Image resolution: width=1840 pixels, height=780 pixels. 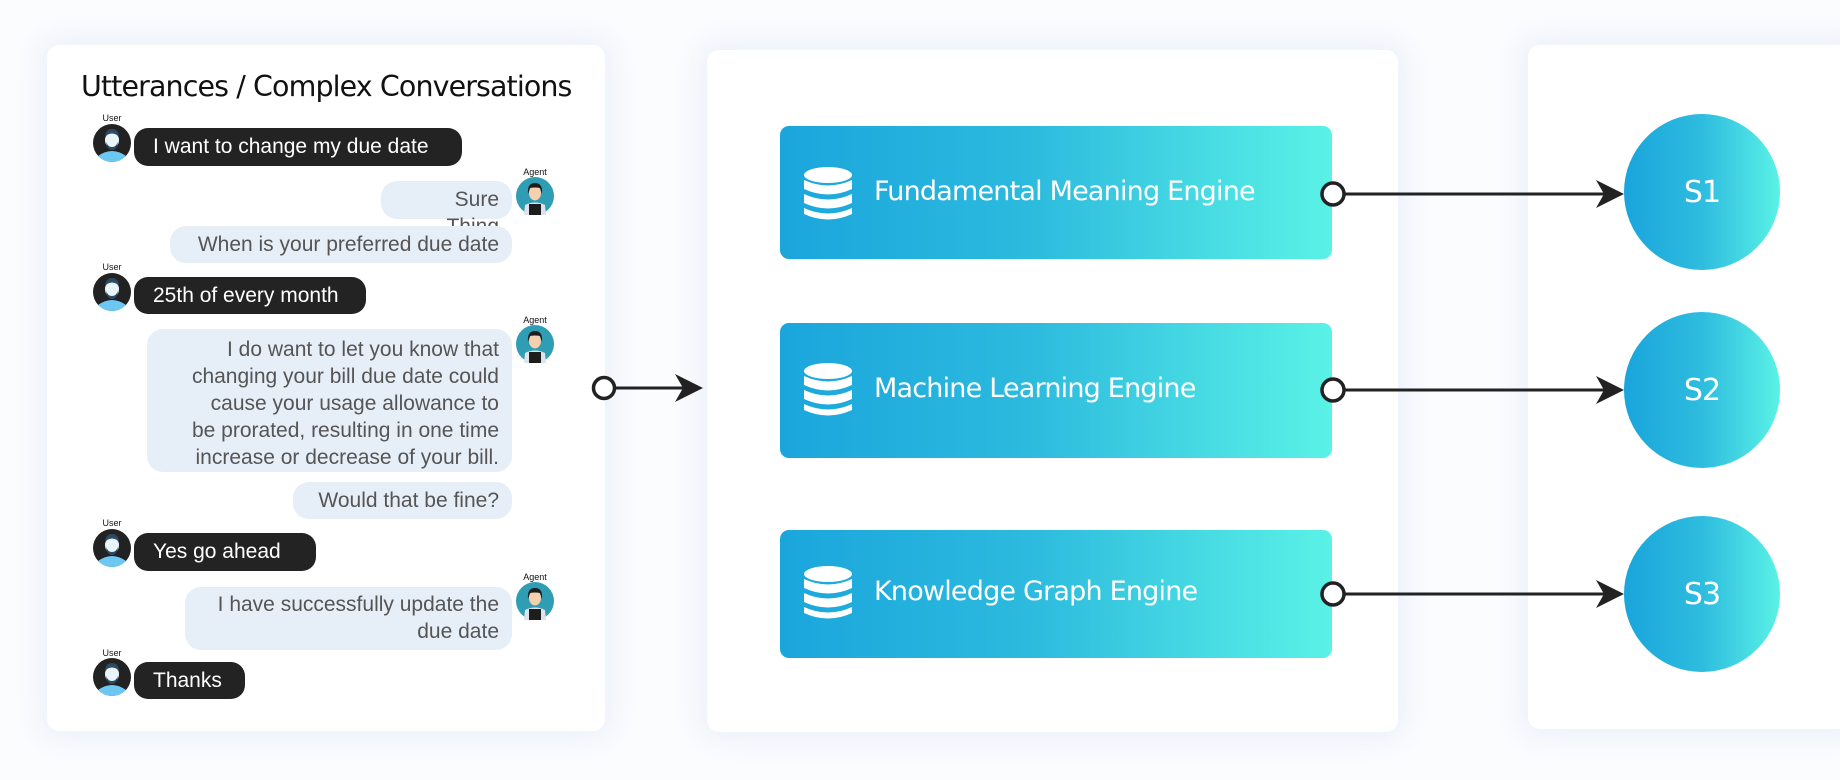 What do you see at coordinates (250, 295) in the screenshot?
I see `message-user-2: 25th of every month` at bounding box center [250, 295].